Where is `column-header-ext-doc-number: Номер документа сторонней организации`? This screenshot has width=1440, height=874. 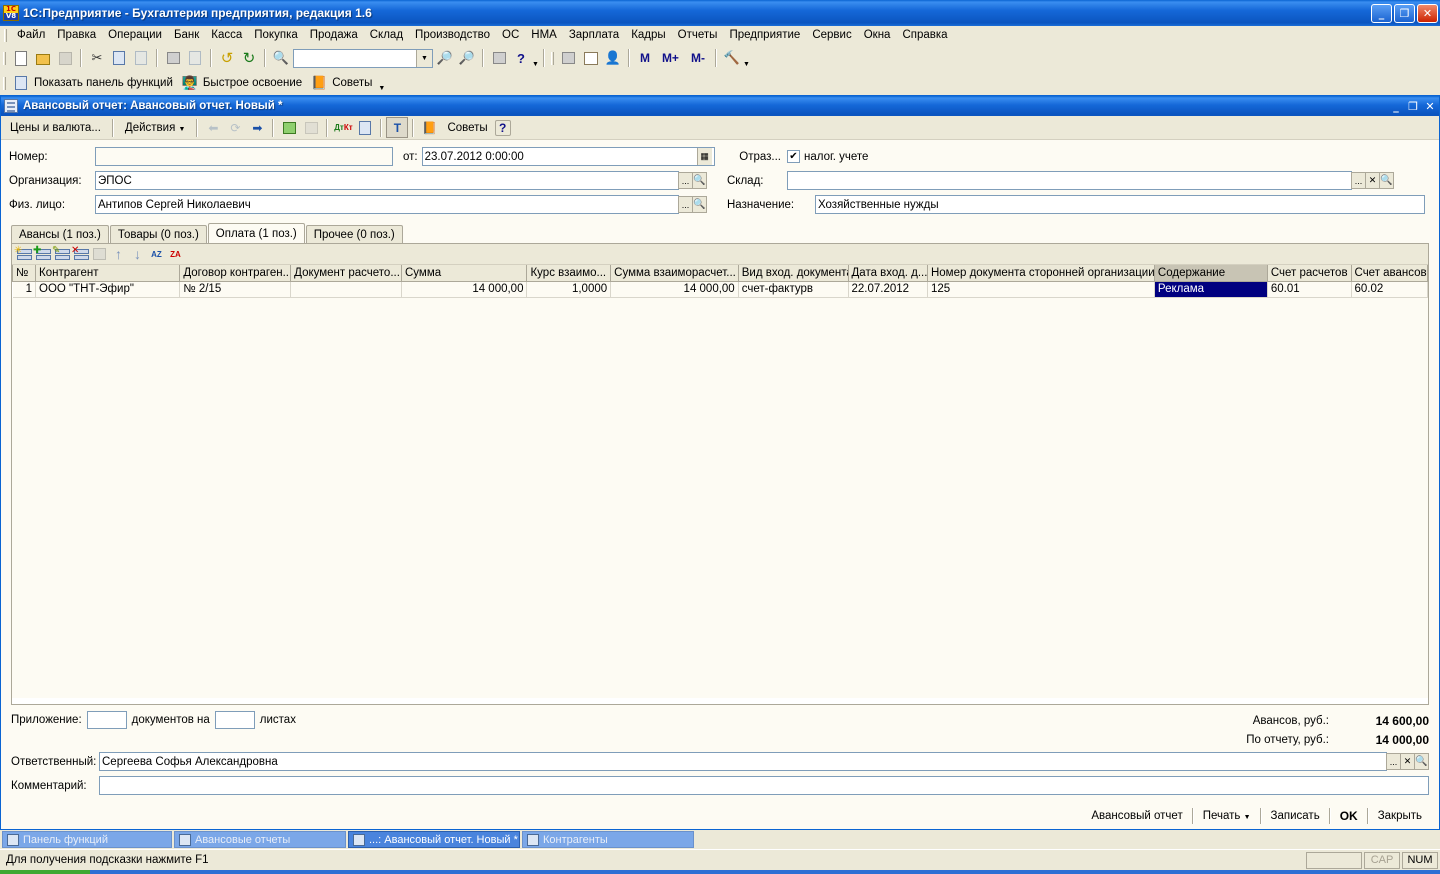
column-header-ext-doc-number: Номер документа сторонней организации is located at coordinates (1041, 273).